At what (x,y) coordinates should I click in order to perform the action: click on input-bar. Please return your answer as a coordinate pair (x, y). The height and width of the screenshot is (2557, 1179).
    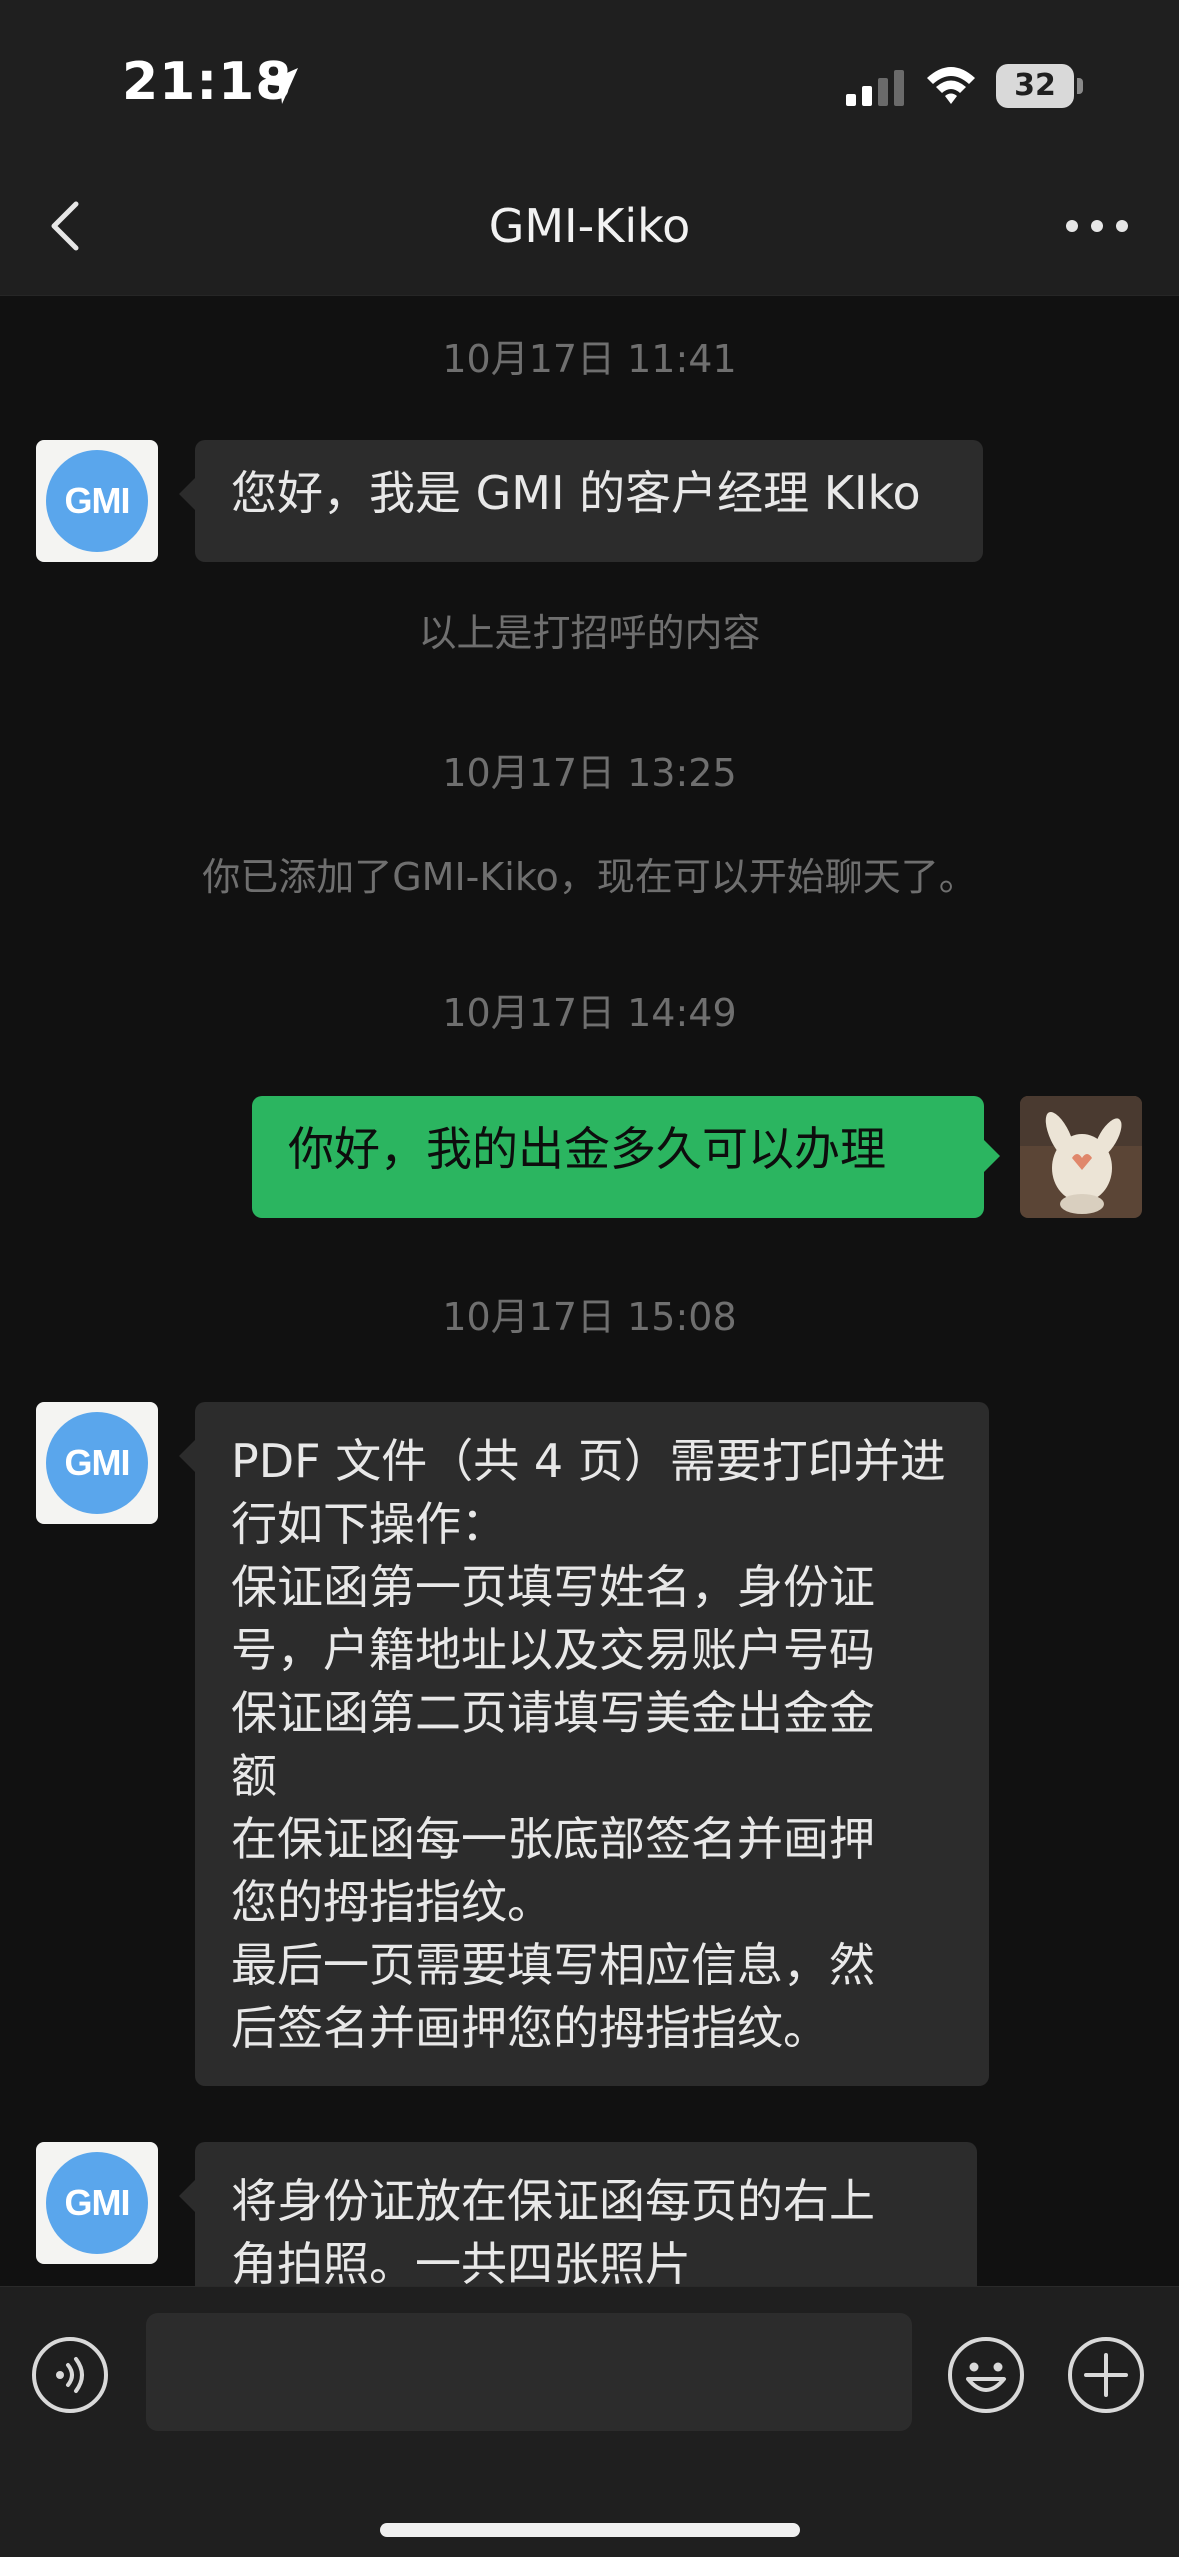
    Looking at the image, I should click on (589, 2421).